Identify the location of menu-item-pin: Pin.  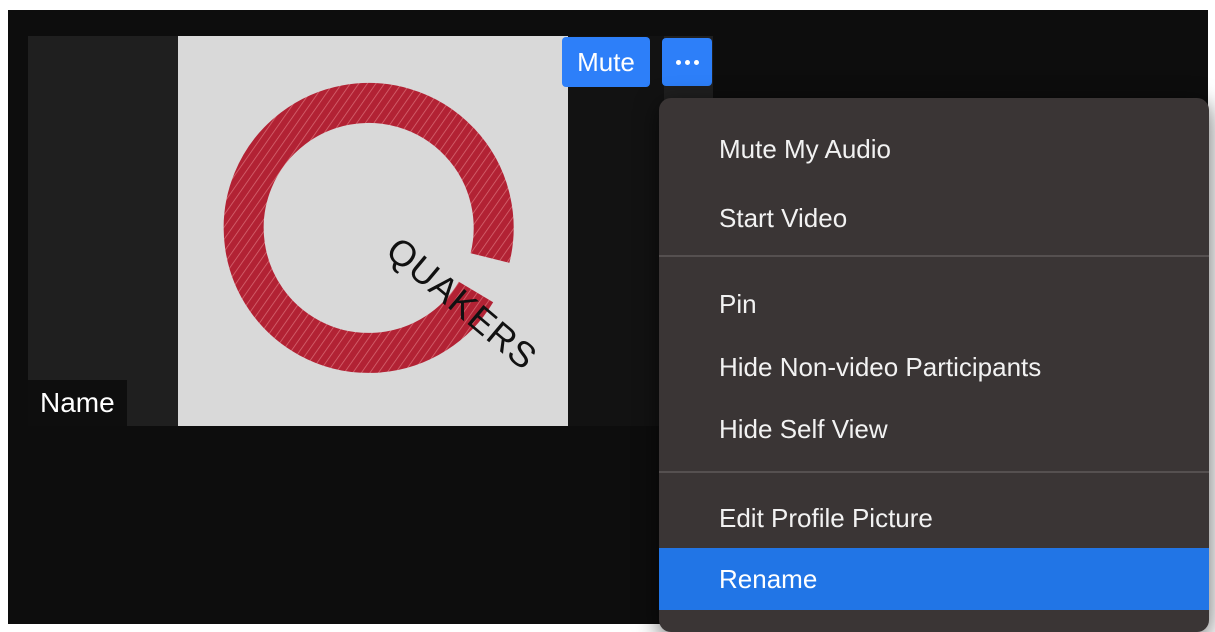
(934, 304).